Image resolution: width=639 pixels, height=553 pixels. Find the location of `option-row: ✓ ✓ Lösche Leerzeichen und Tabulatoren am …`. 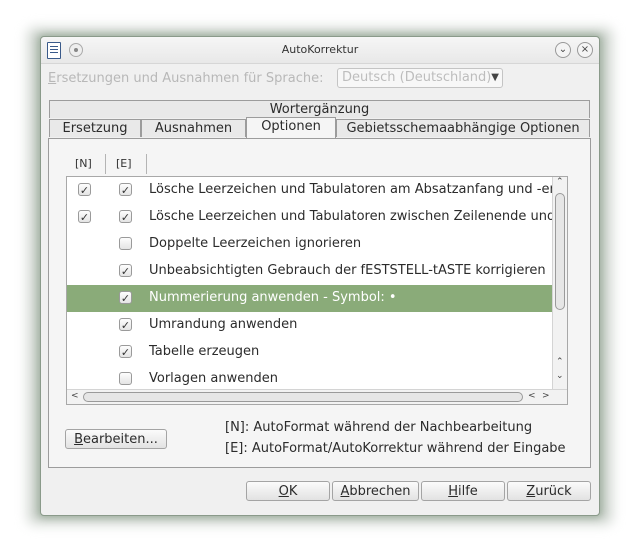

option-row: ✓ ✓ Lösche Leerzeichen und Tabulatoren am … is located at coordinates (317, 190).